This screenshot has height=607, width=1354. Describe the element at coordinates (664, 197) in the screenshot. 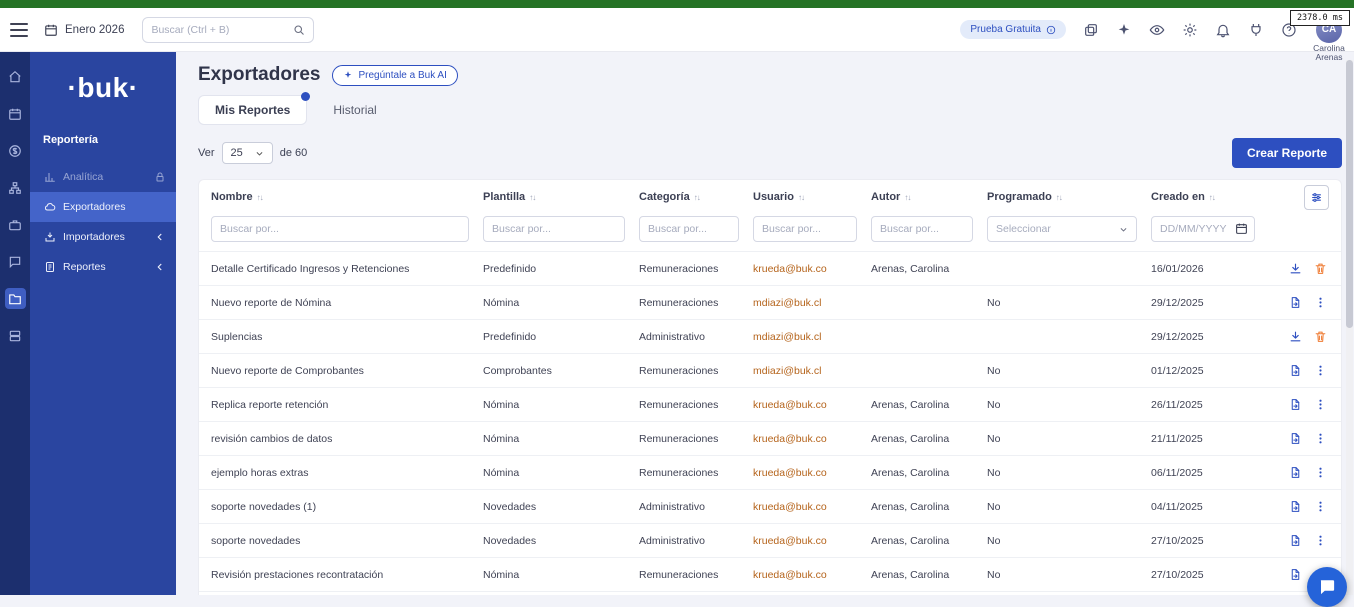

I see `column-header: Categoría` at that location.